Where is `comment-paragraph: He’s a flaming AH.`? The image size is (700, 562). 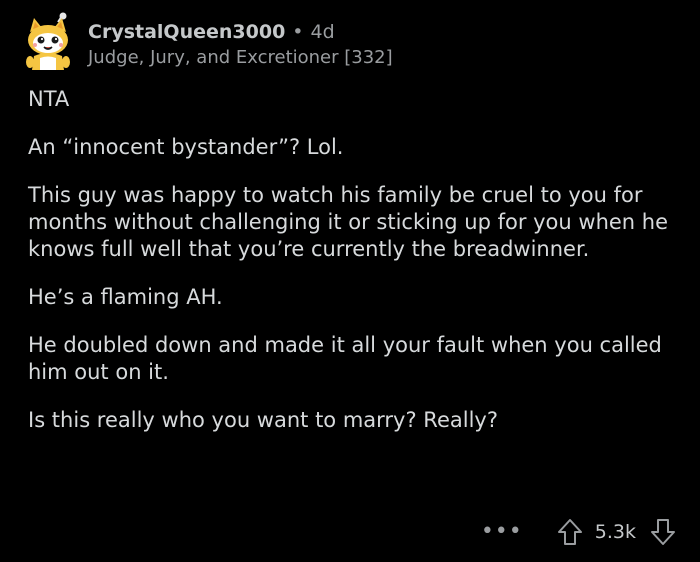 comment-paragraph: He’s a flaming AH. is located at coordinates (125, 297).